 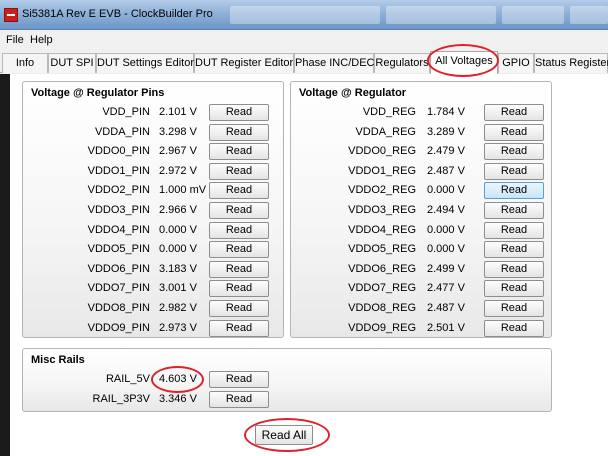 What do you see at coordinates (514, 308) in the screenshot?
I see `vddo8-reg-read-button: Read` at bounding box center [514, 308].